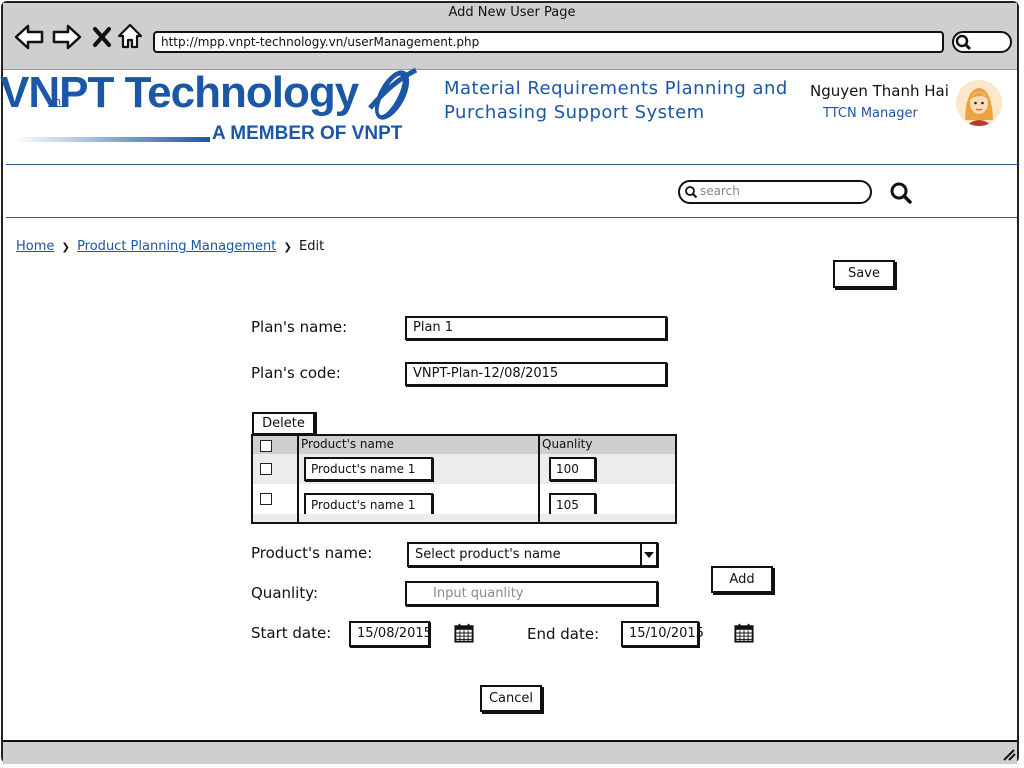 The image size is (1024, 768). I want to click on table-header: Product's name Quanlity, so click(464, 445).